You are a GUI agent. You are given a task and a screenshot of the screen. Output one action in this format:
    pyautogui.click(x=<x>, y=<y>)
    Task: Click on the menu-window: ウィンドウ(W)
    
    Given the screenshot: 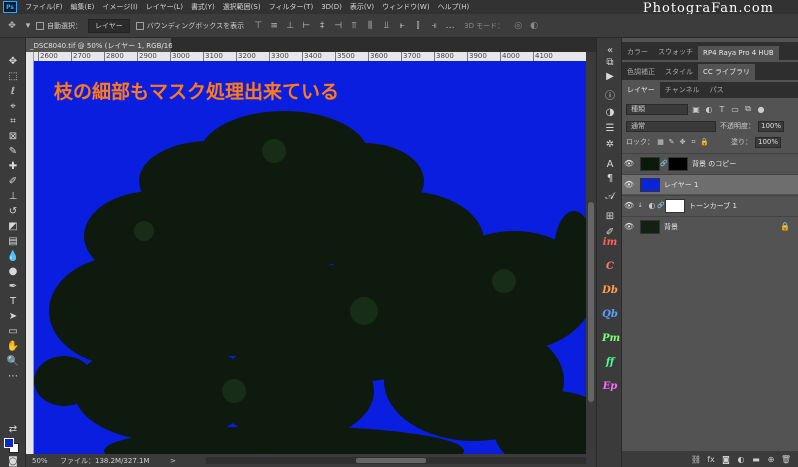 What is the action you would take?
    pyautogui.click(x=405, y=7)
    